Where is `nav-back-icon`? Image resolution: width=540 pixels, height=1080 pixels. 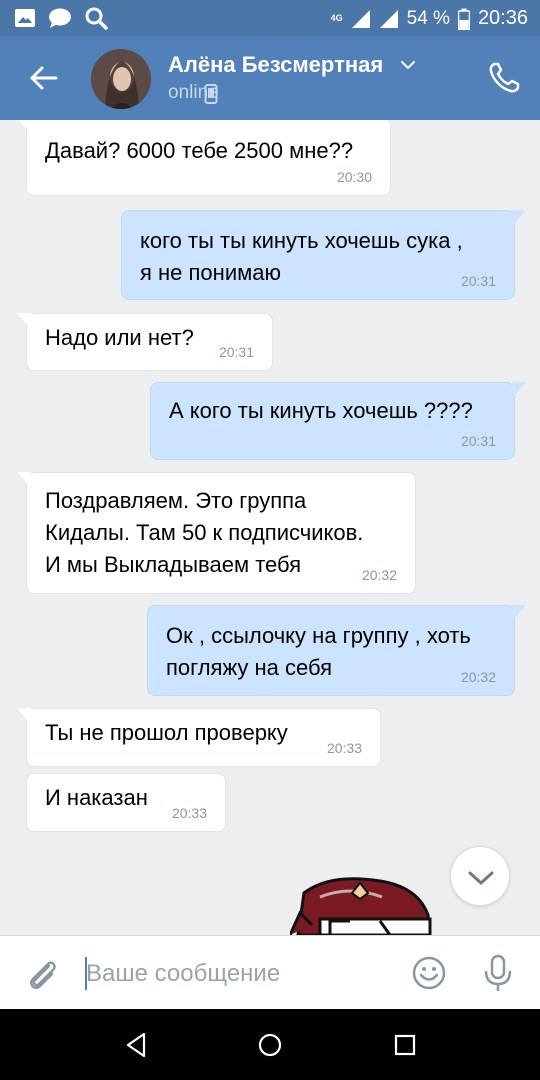
nav-back-icon is located at coordinates (136, 1045).